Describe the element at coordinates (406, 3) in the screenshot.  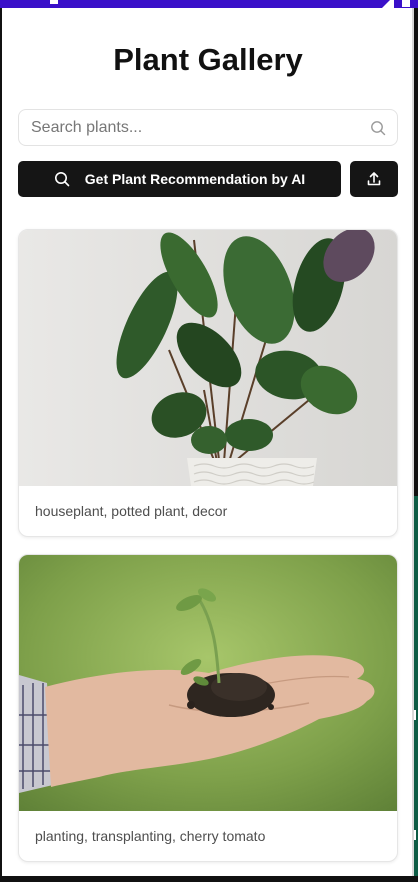
I see `battery-icon` at that location.